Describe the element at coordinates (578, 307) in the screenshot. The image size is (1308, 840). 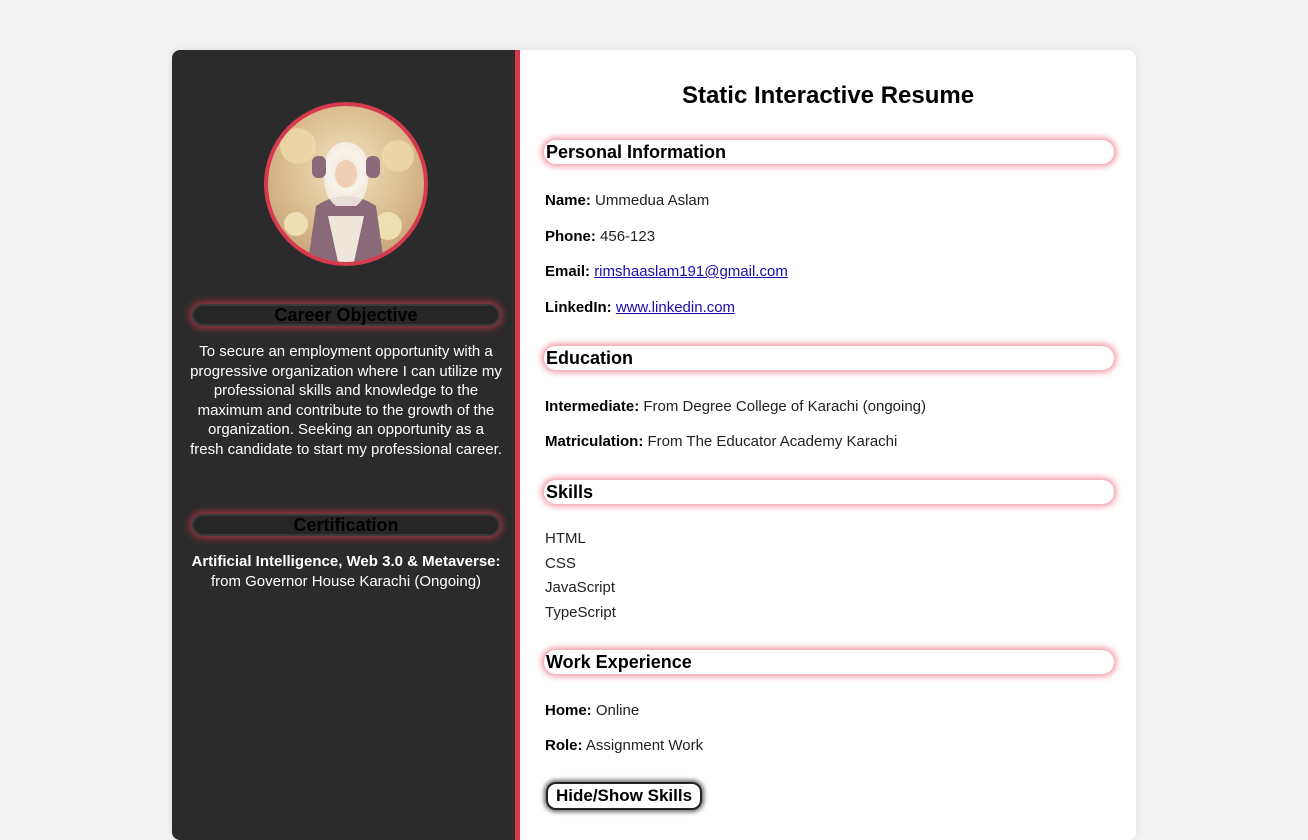
I see `linkedin-label: LinkedIn:` at that location.